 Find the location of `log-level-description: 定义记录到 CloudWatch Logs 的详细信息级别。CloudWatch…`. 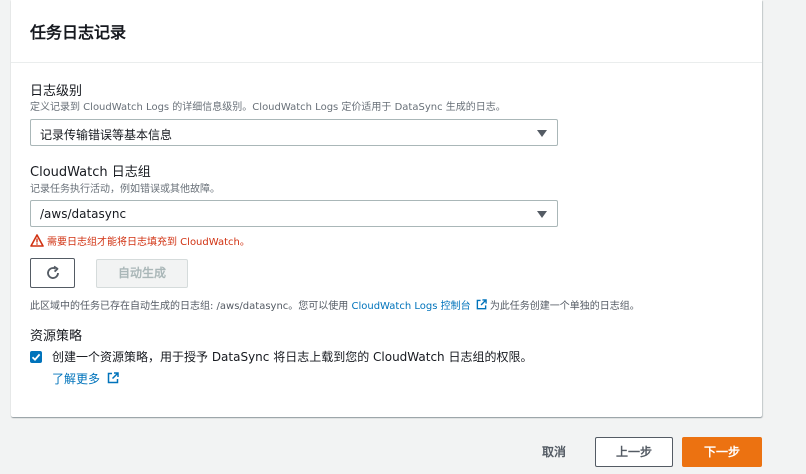

log-level-description: 定义记录到 CloudWatch Logs 的详细信息级别。CloudWatch… is located at coordinates (268, 107).